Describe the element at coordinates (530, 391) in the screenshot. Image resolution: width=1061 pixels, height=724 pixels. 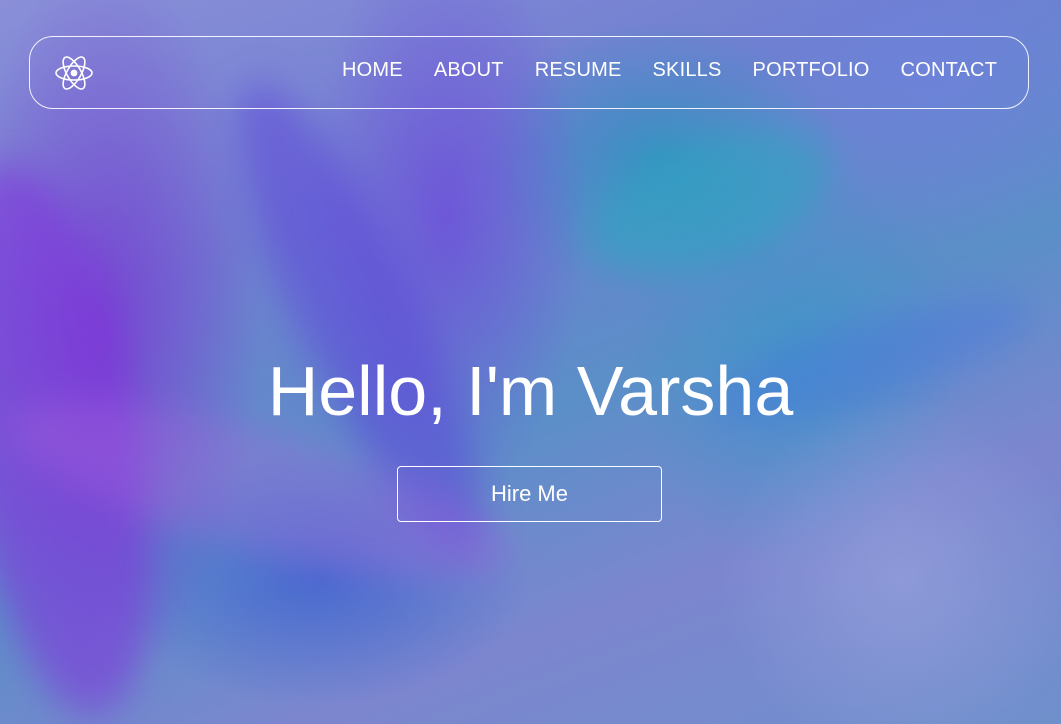
I see `hero-title: Hello, I'm Varsha` at that location.